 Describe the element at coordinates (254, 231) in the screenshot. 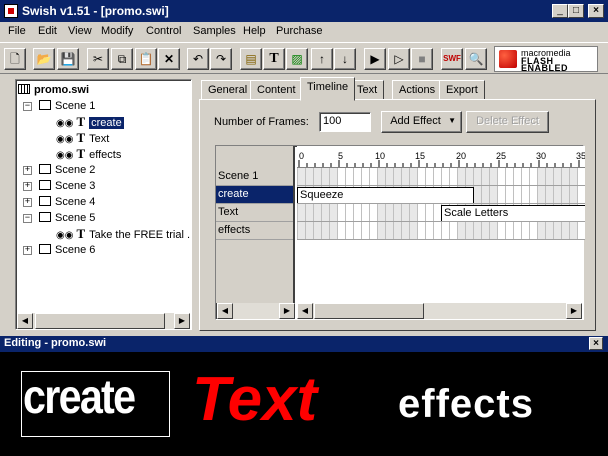

I see `timeline-row-effects: effects` at that location.